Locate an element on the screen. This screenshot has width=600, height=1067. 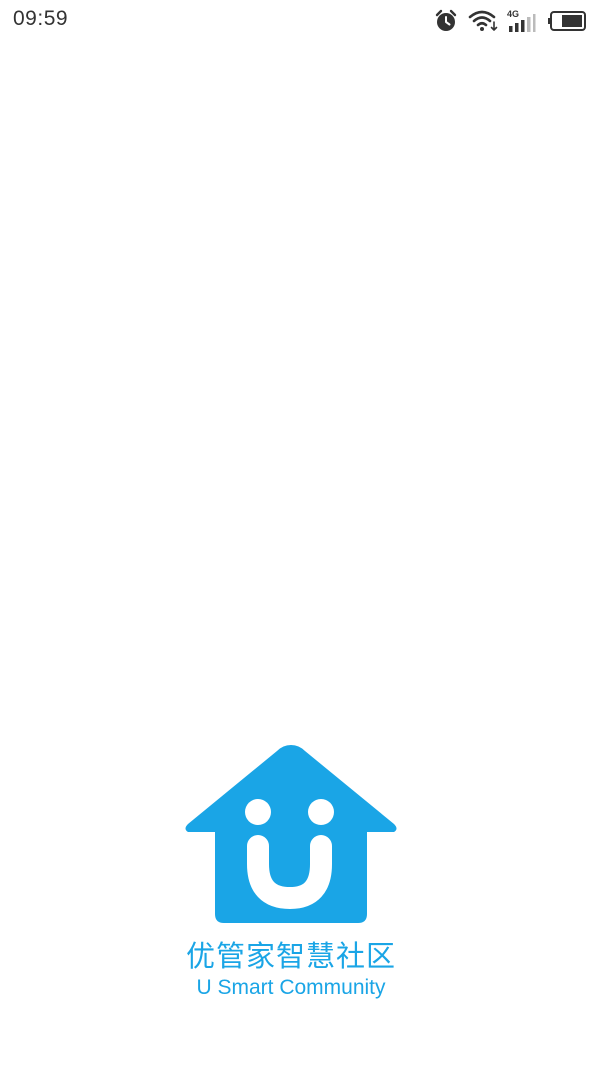
status-icons: 4G is located at coordinates (510, 21).